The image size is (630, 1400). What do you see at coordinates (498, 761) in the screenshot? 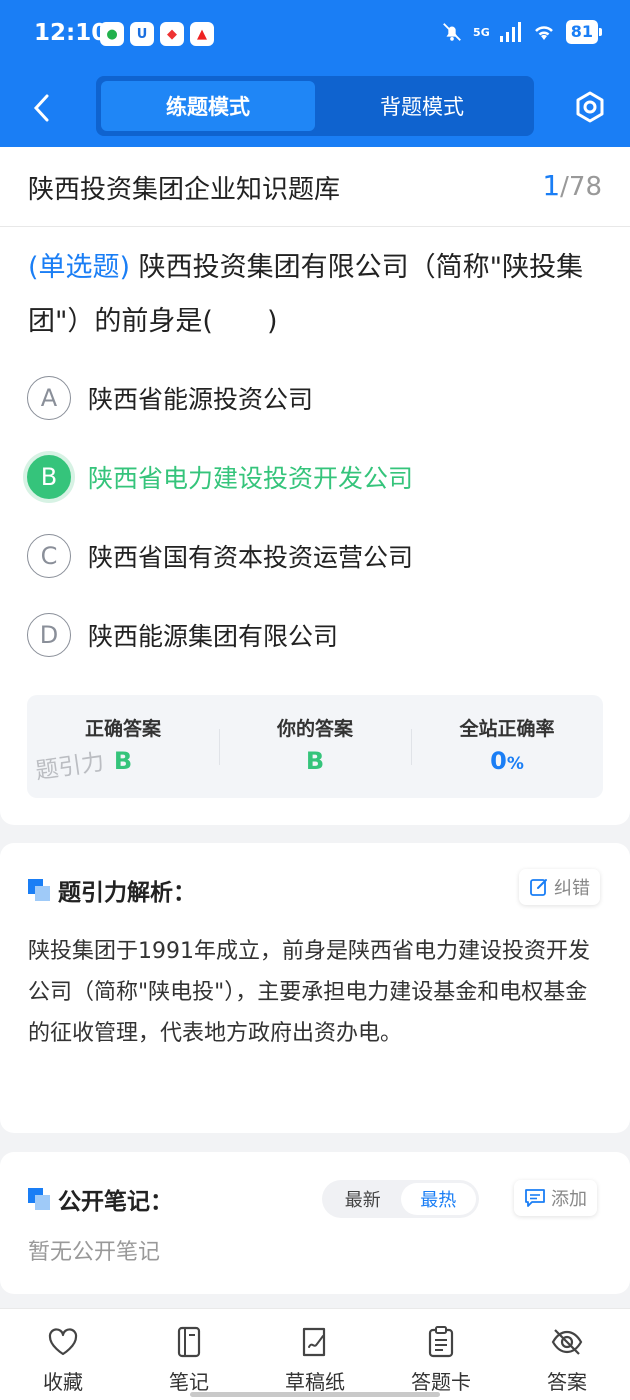
I see `accuracy-number: 0` at bounding box center [498, 761].